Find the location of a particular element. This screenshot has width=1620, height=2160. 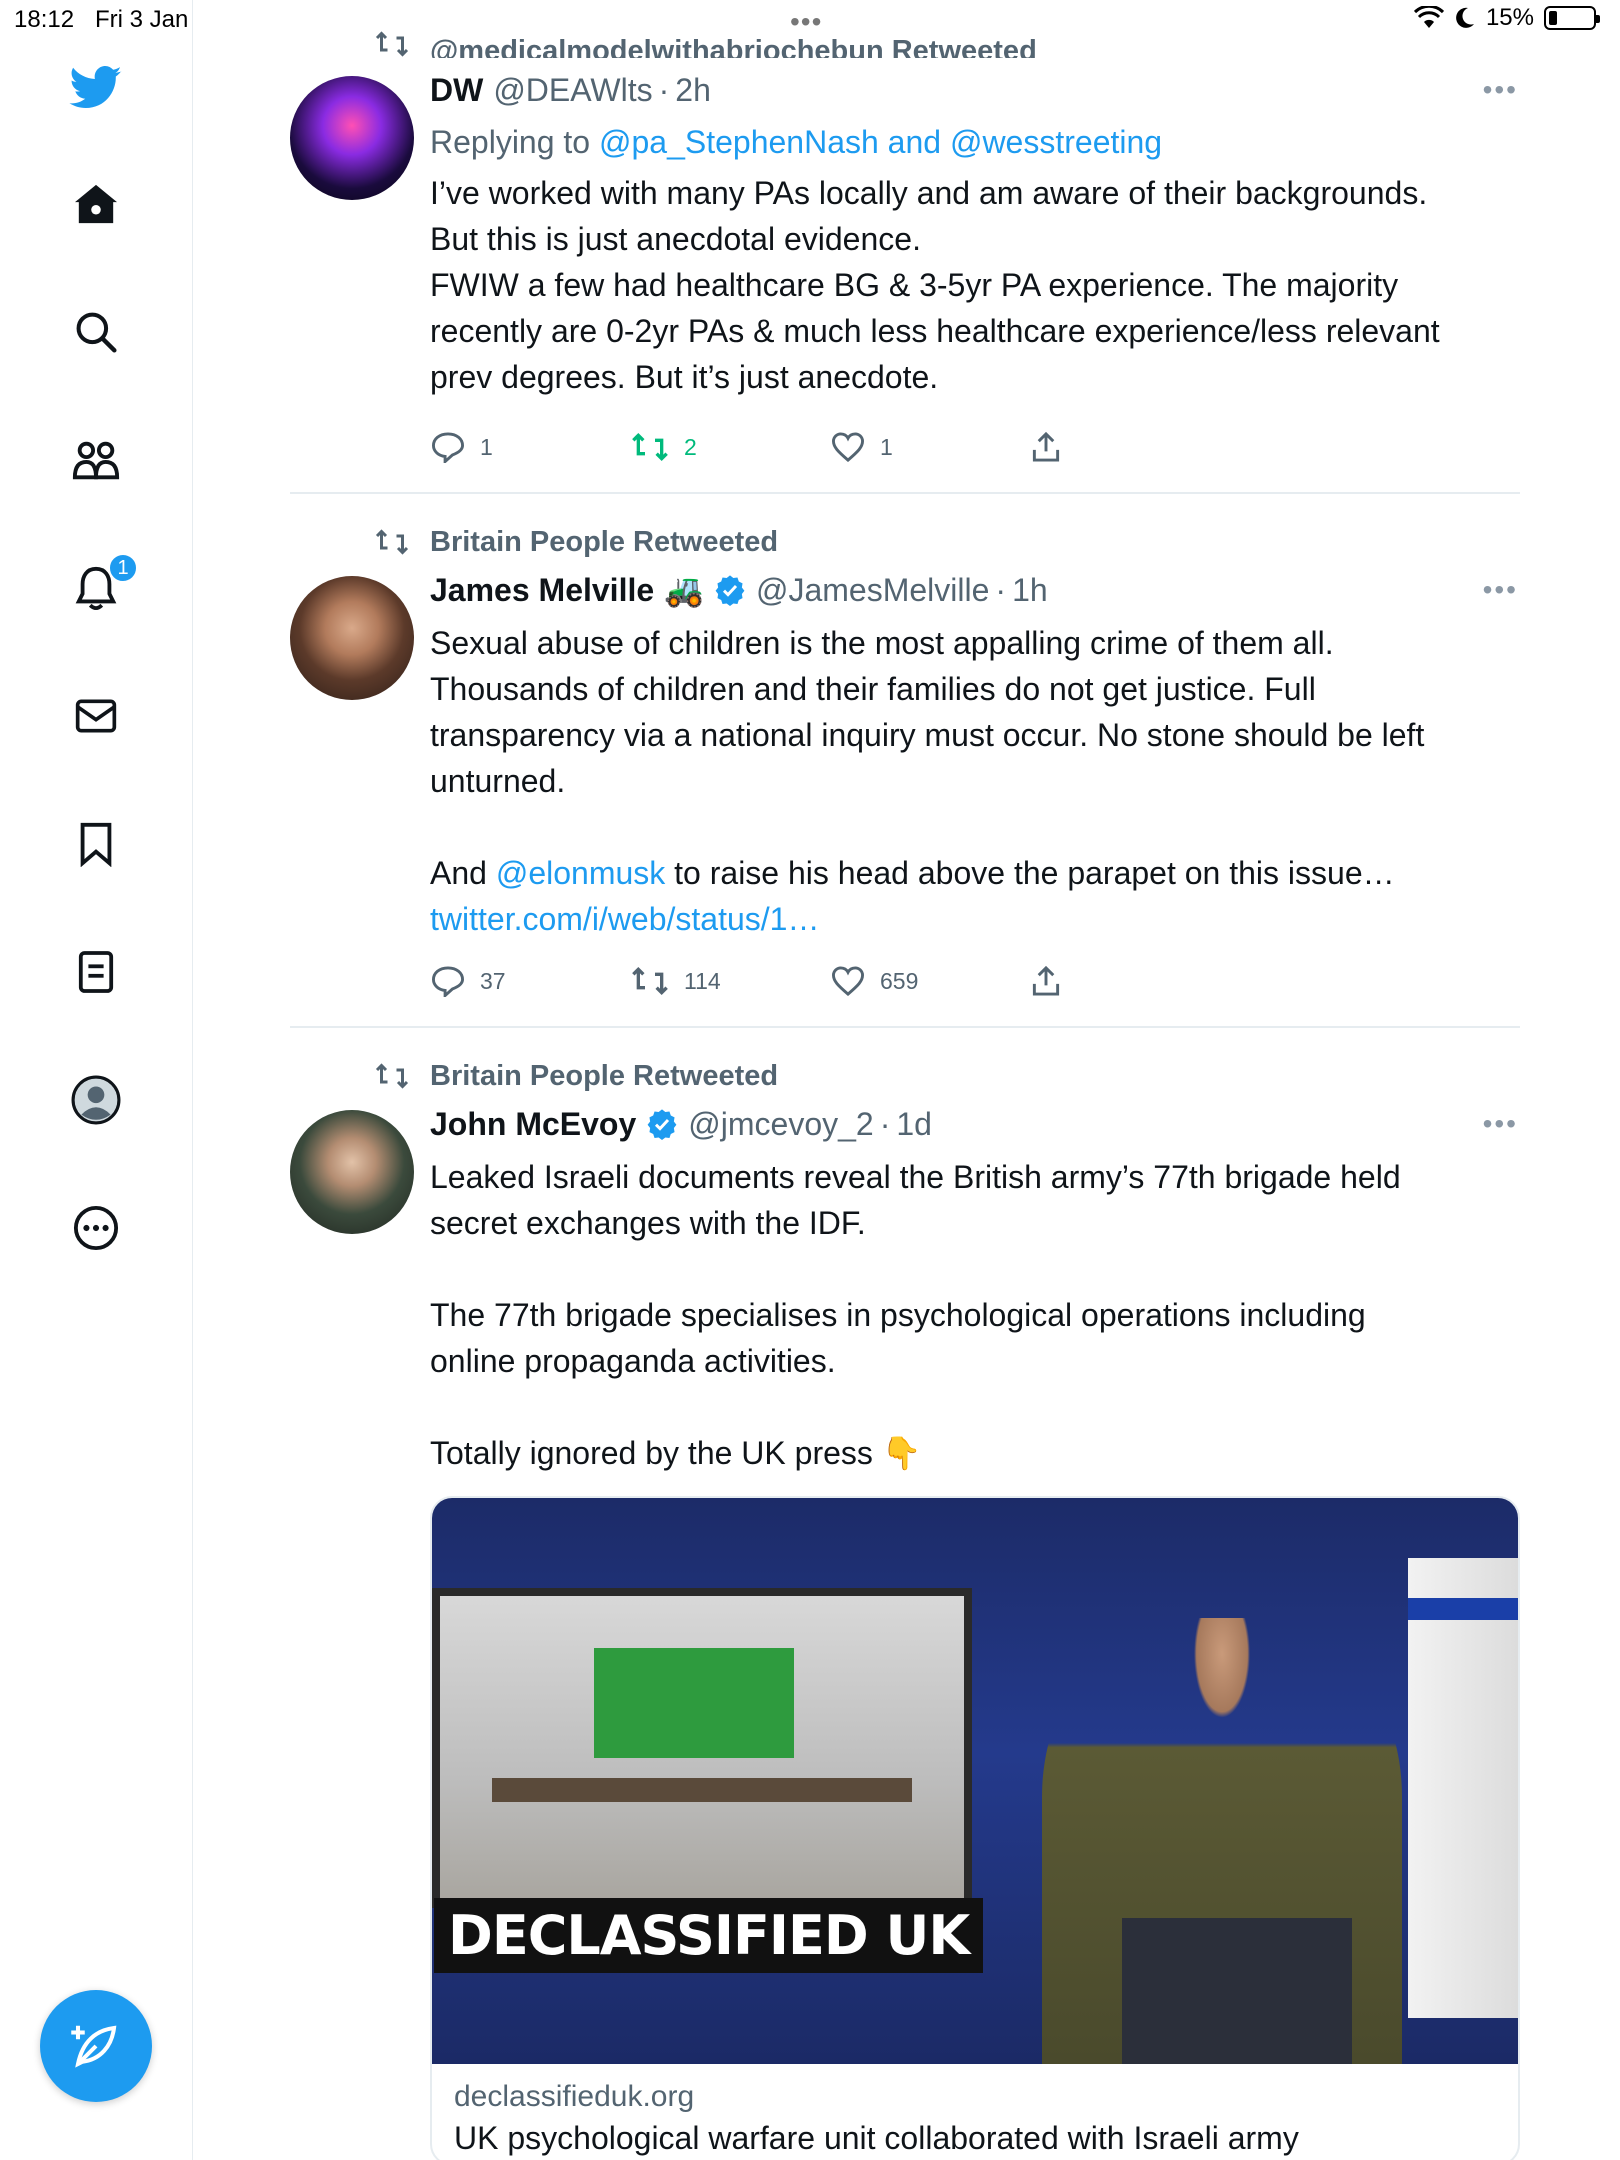

text-and: And is located at coordinates (458, 873).